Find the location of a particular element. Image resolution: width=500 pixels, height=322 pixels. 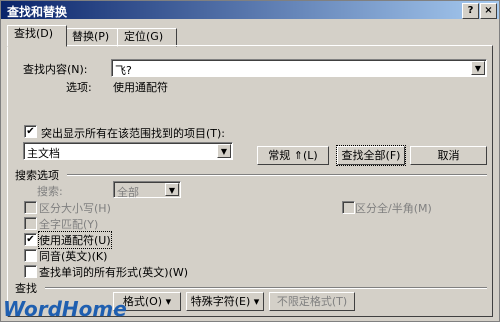

search-options-header: 搜索选项 is located at coordinates (37, 175).